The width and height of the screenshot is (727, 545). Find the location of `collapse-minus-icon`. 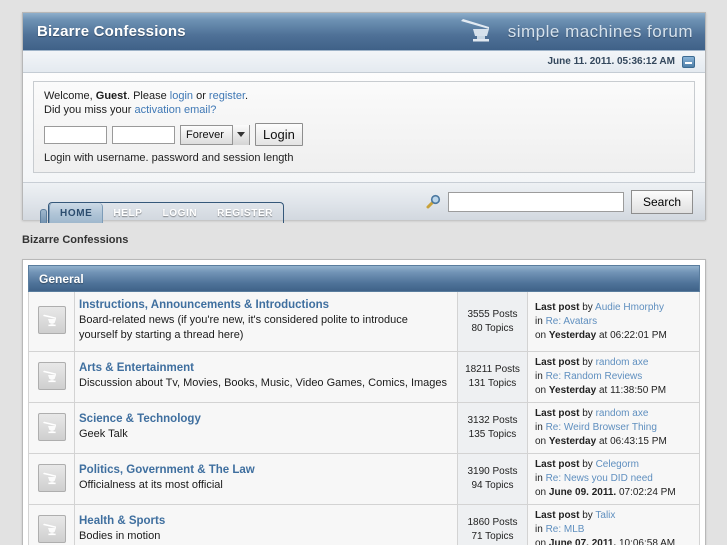

collapse-minus-icon is located at coordinates (688, 61).